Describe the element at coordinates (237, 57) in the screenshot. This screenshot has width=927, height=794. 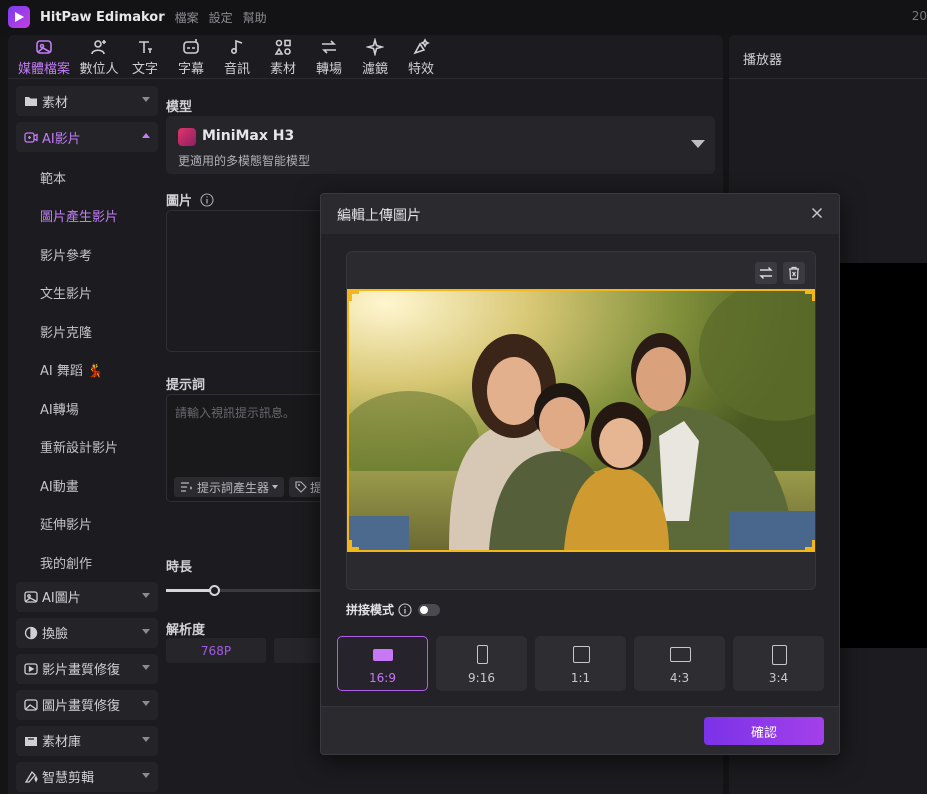
I see `tab-audio: 音訊` at that location.